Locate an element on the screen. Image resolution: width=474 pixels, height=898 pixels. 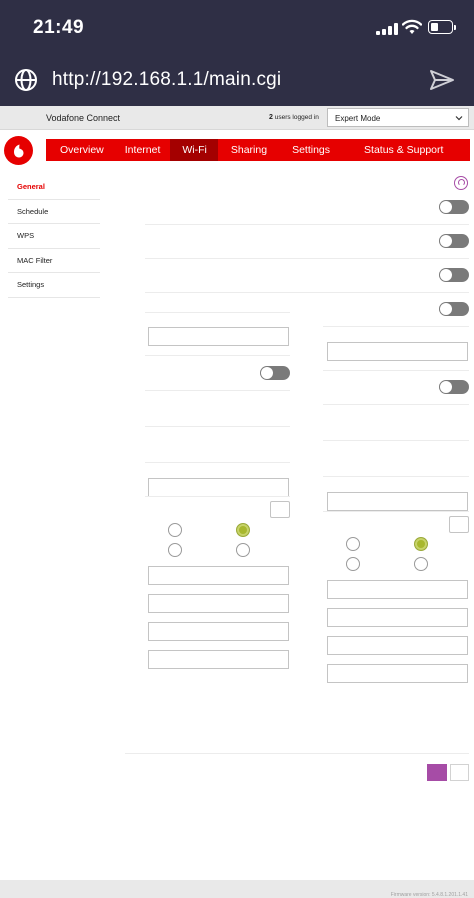
sidebar: General Schedule WPS MAC Filter Settings is located at coordinates (54, 236).